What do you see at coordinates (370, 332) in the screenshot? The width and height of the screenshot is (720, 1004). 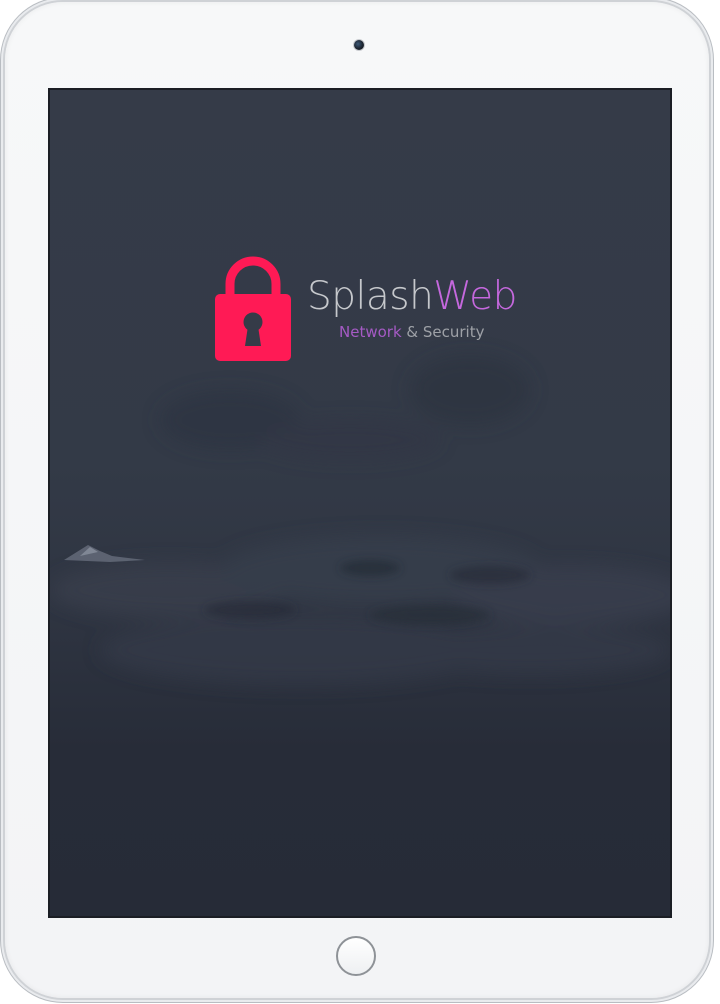 I see `tagline-part1: Network` at bounding box center [370, 332].